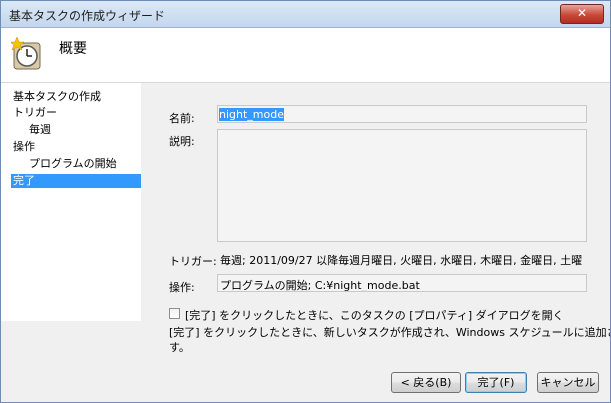  Describe the element at coordinates (75, 202) in the screenshot. I see `wizard-steps-nav: 基本タスクの作成 トリガー 毎週 操作 プログラムの開始 完了` at that location.